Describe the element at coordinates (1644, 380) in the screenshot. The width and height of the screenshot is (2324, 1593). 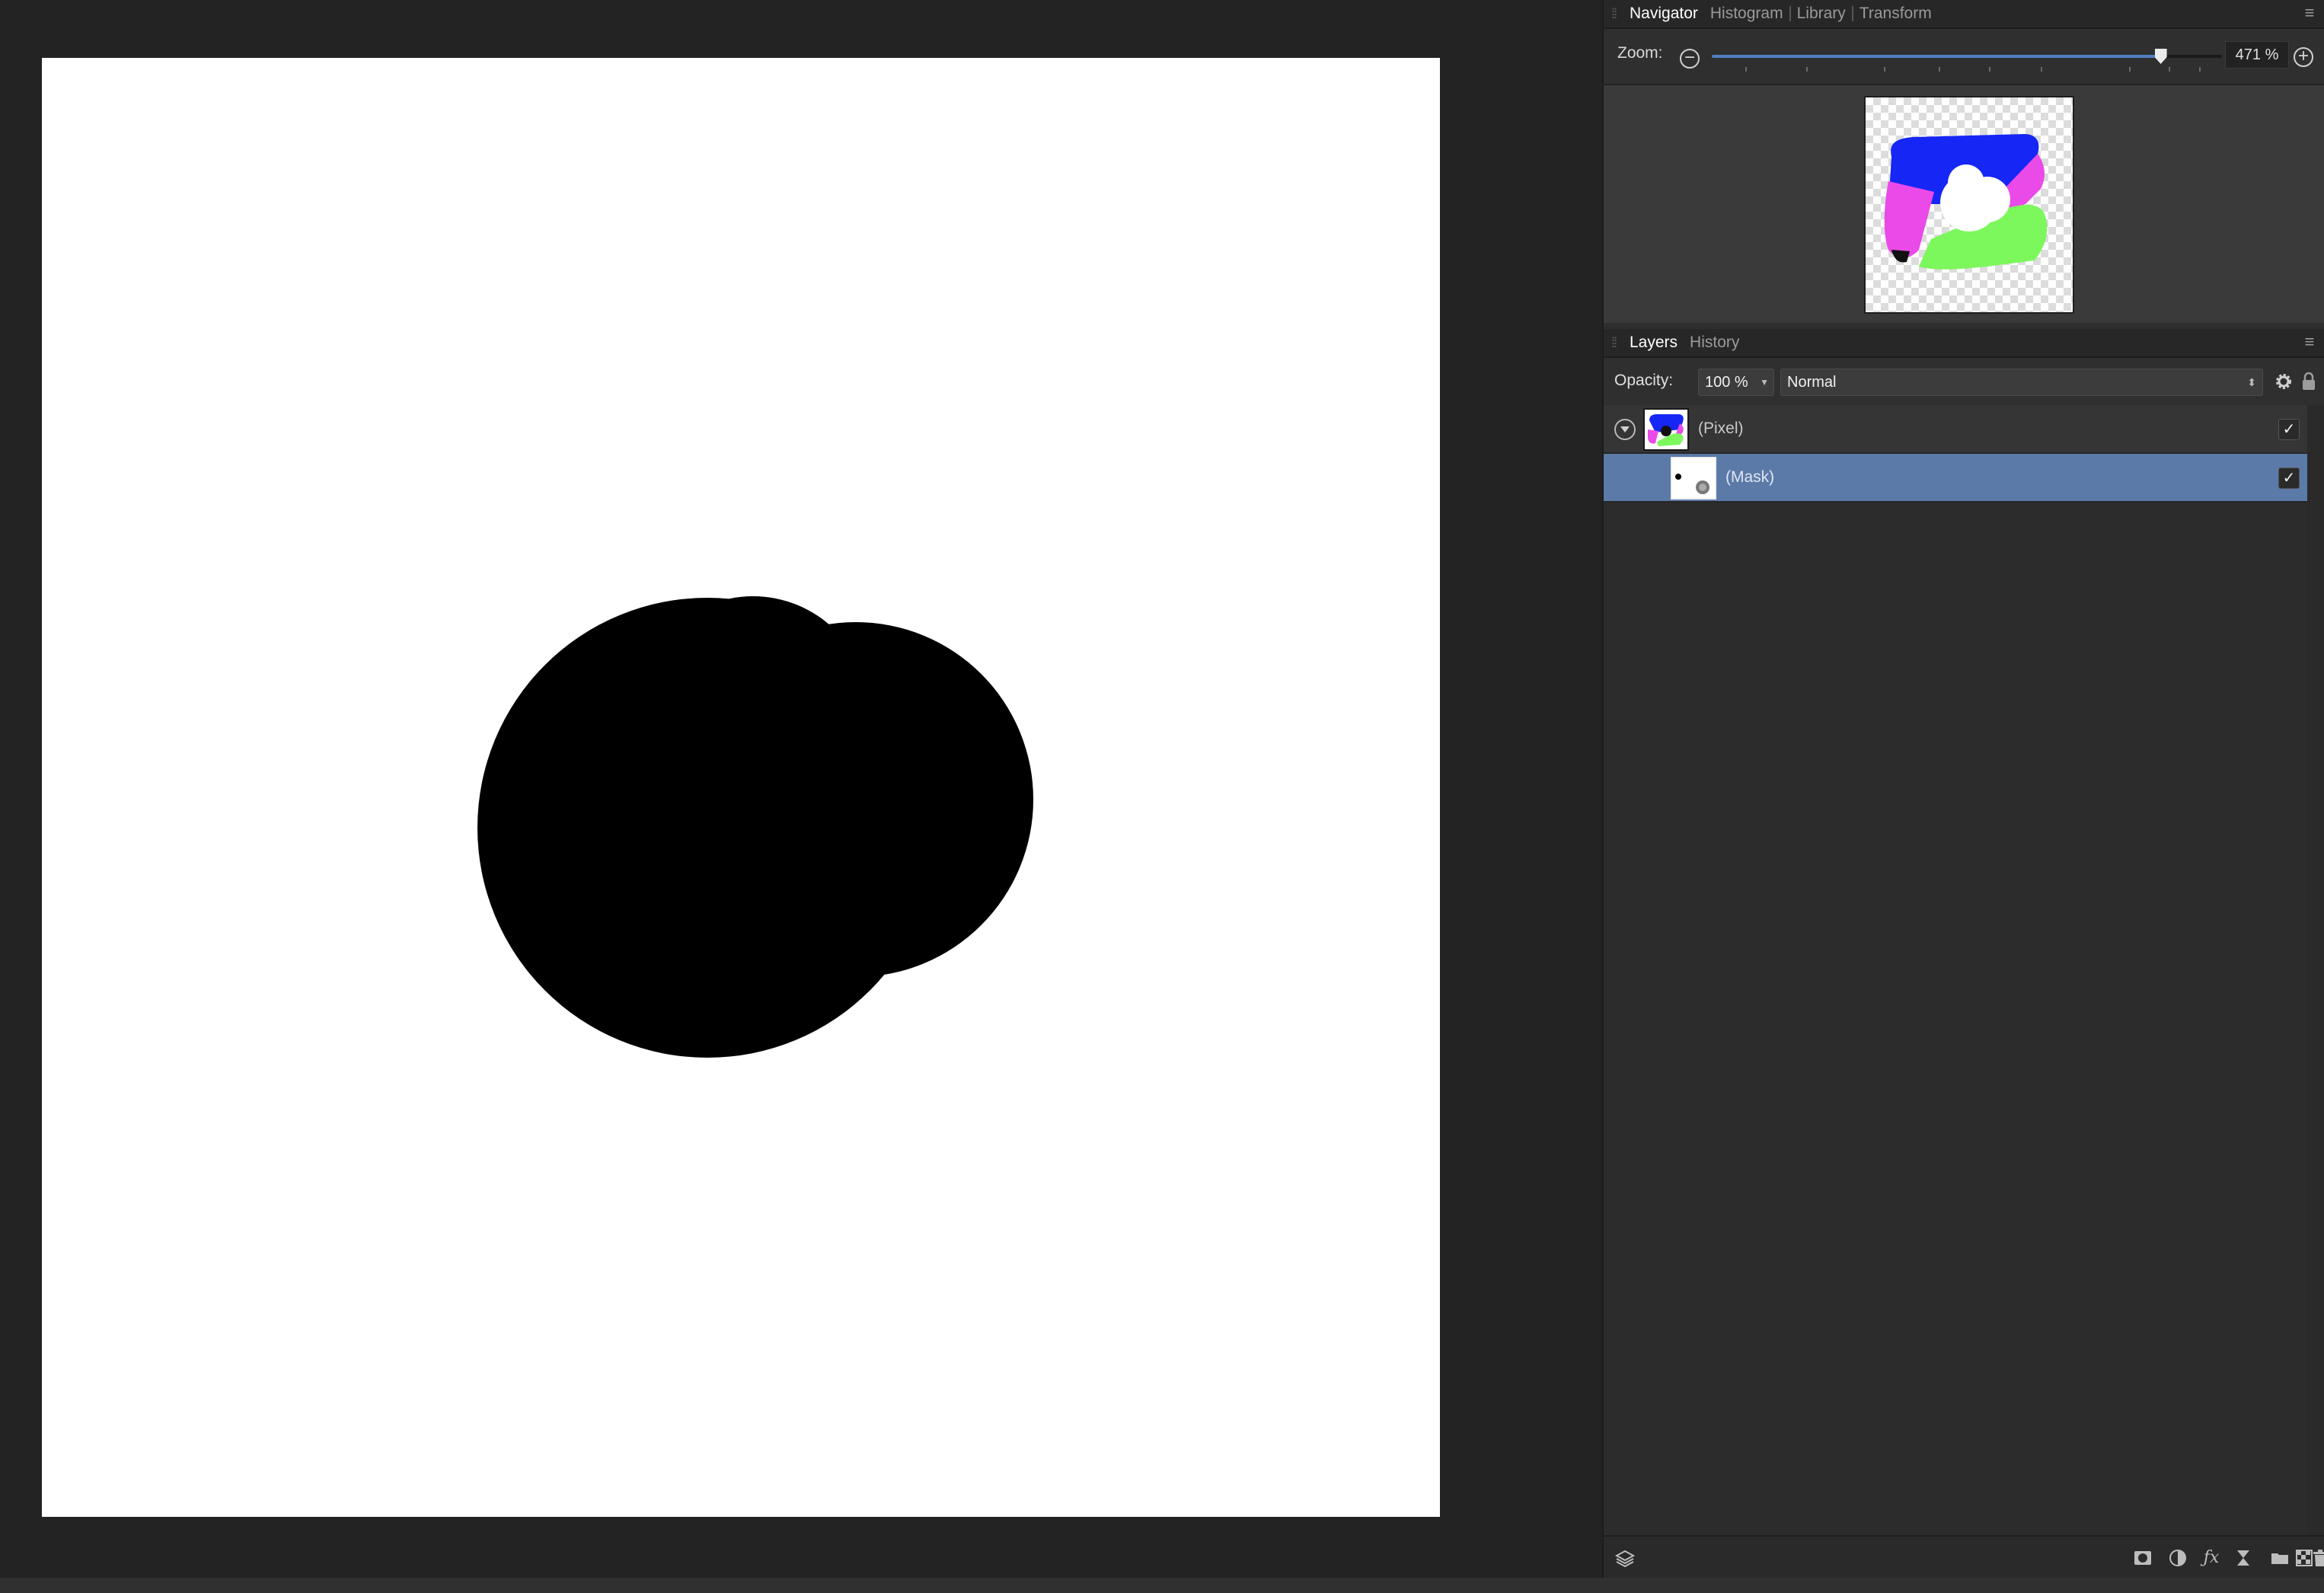
I see `opacity-label: Opacity:` at that location.